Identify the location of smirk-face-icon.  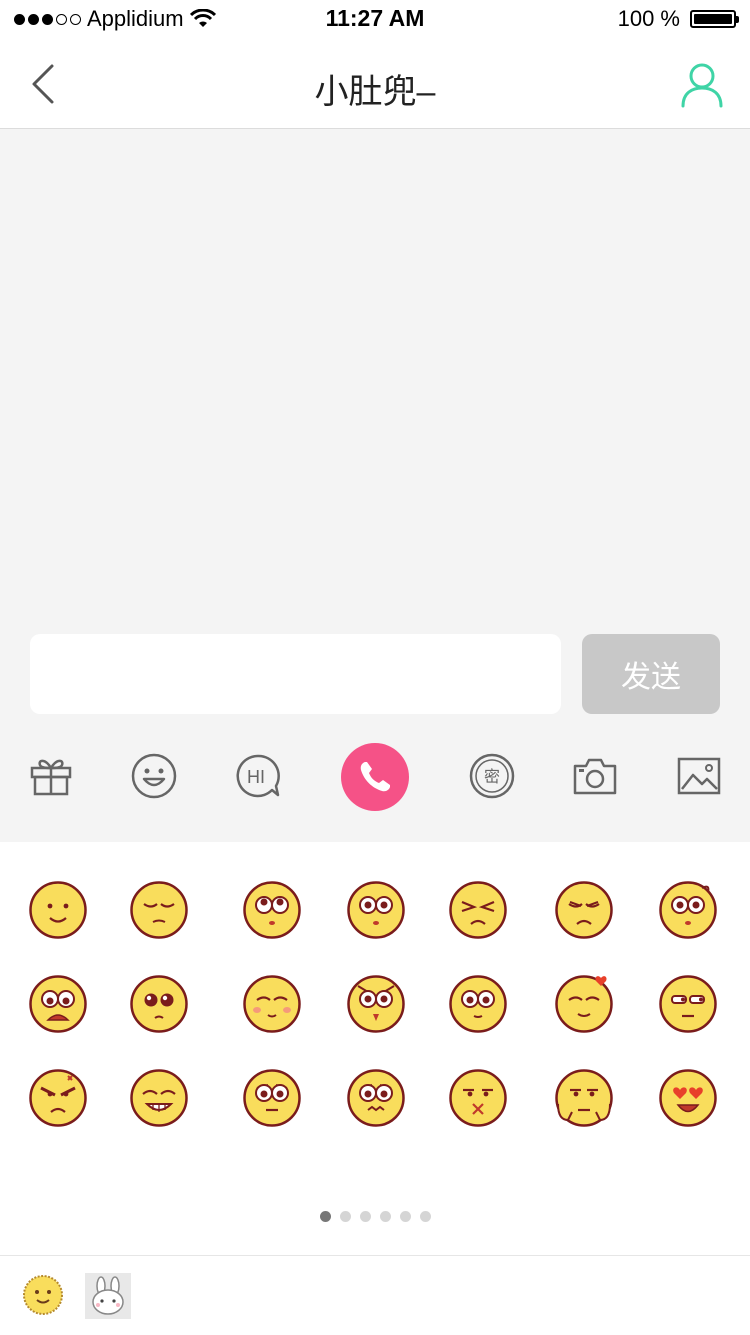
(688, 1004).